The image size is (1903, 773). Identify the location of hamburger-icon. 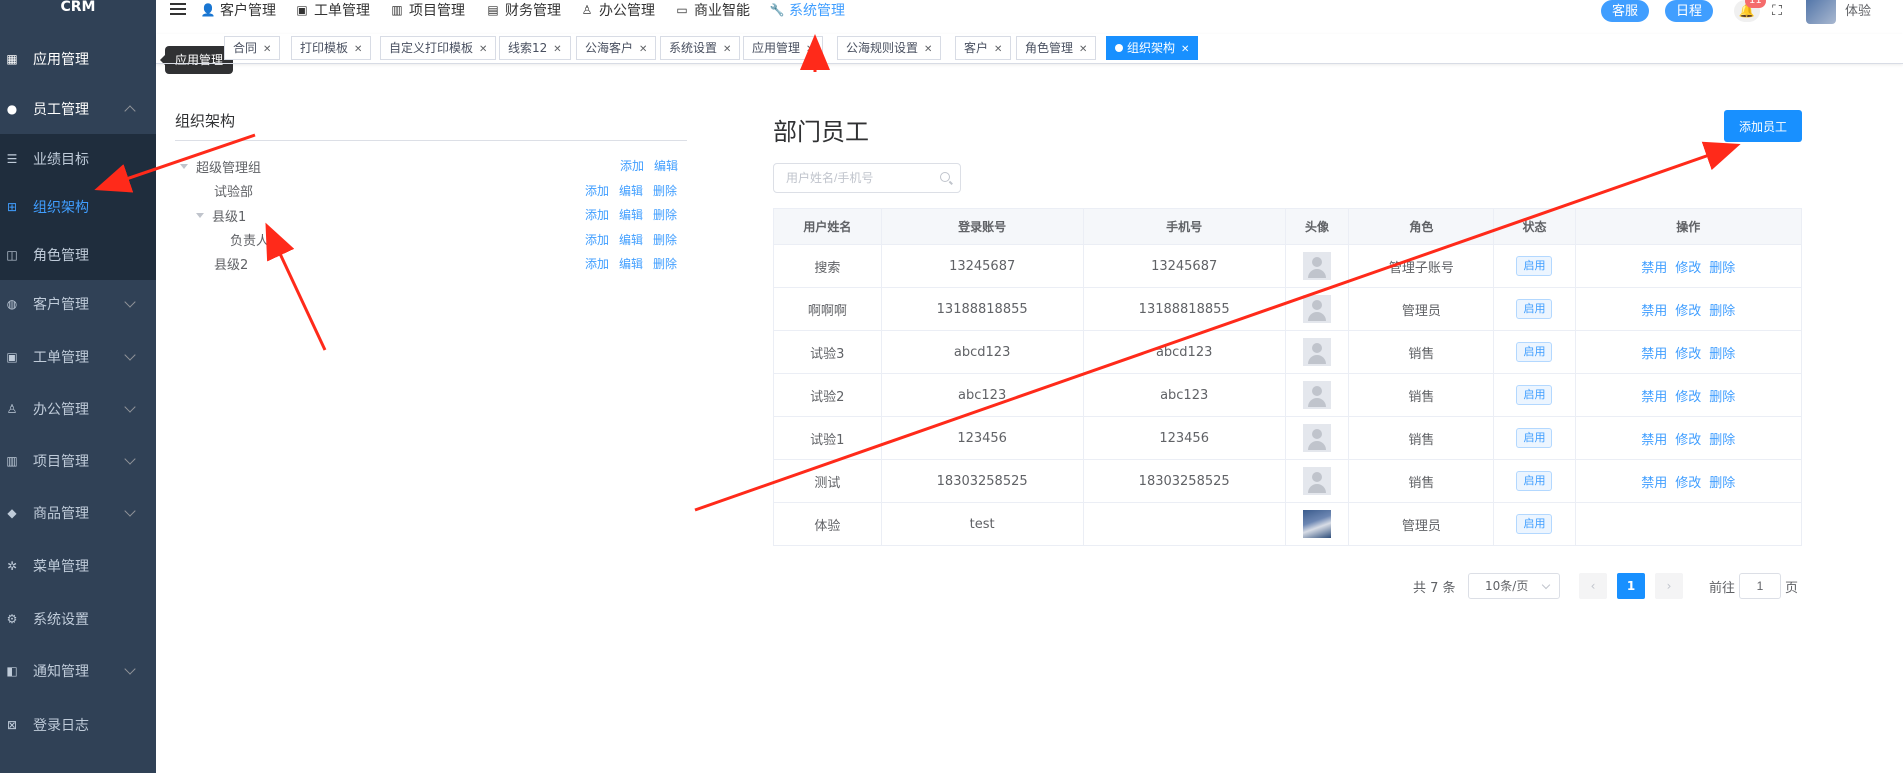
(178, 10).